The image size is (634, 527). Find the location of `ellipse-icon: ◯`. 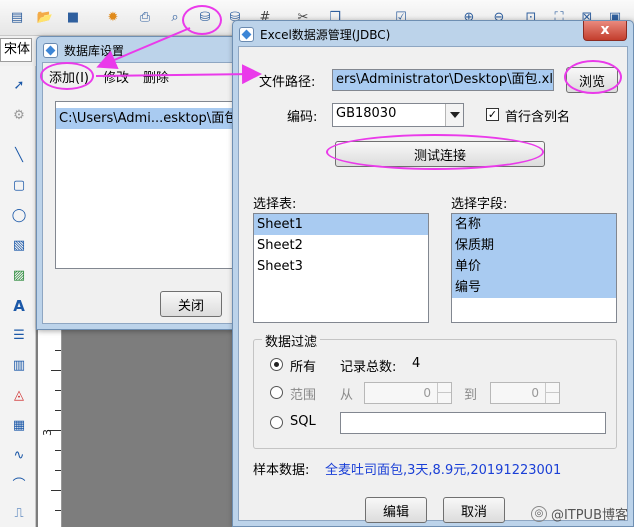

ellipse-icon: ◯ is located at coordinates (19, 216).